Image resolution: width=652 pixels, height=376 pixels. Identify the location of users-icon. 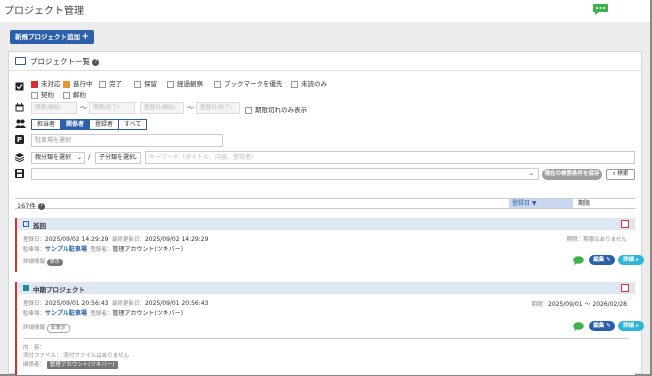
(20, 123).